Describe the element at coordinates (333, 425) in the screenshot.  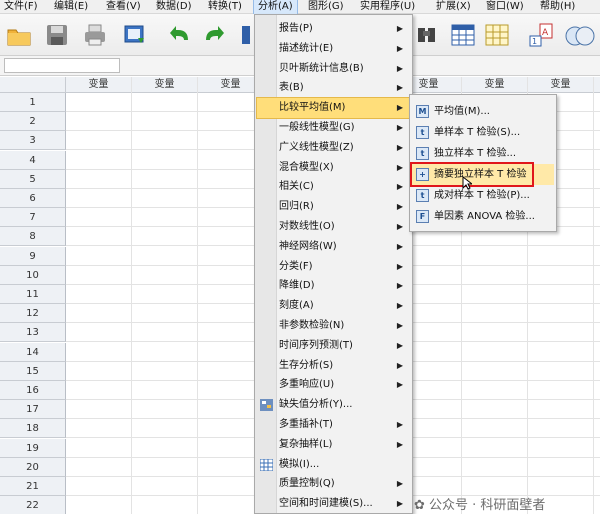
I see `analyze-menu-item: 多重插补(T) ▶` at that location.